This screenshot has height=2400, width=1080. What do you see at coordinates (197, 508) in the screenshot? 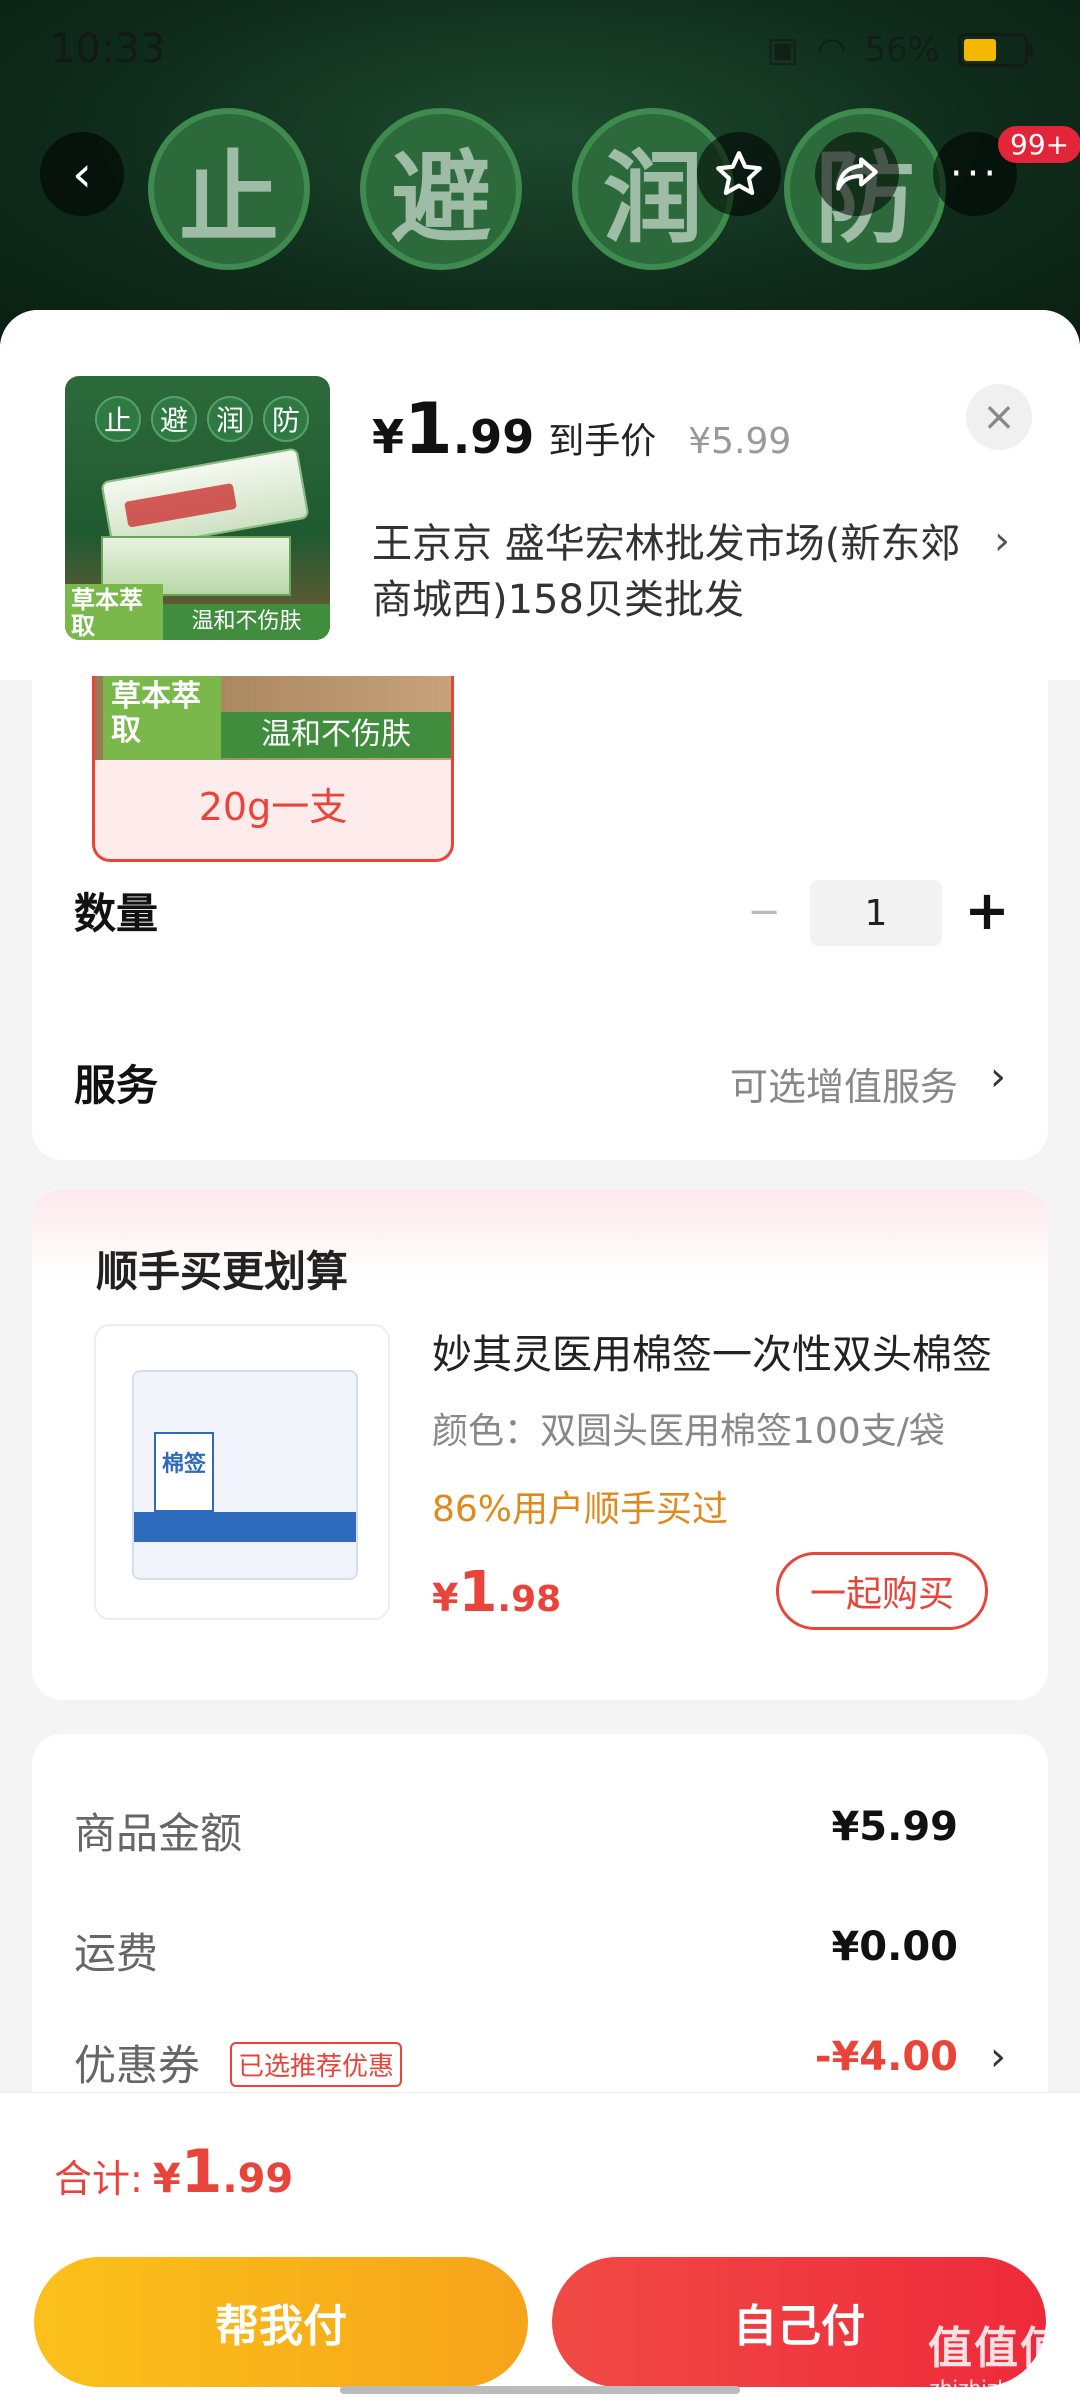
I see `product-thumbnail: 止 避 润 防 草本萃取 温和不伤肤` at bounding box center [197, 508].